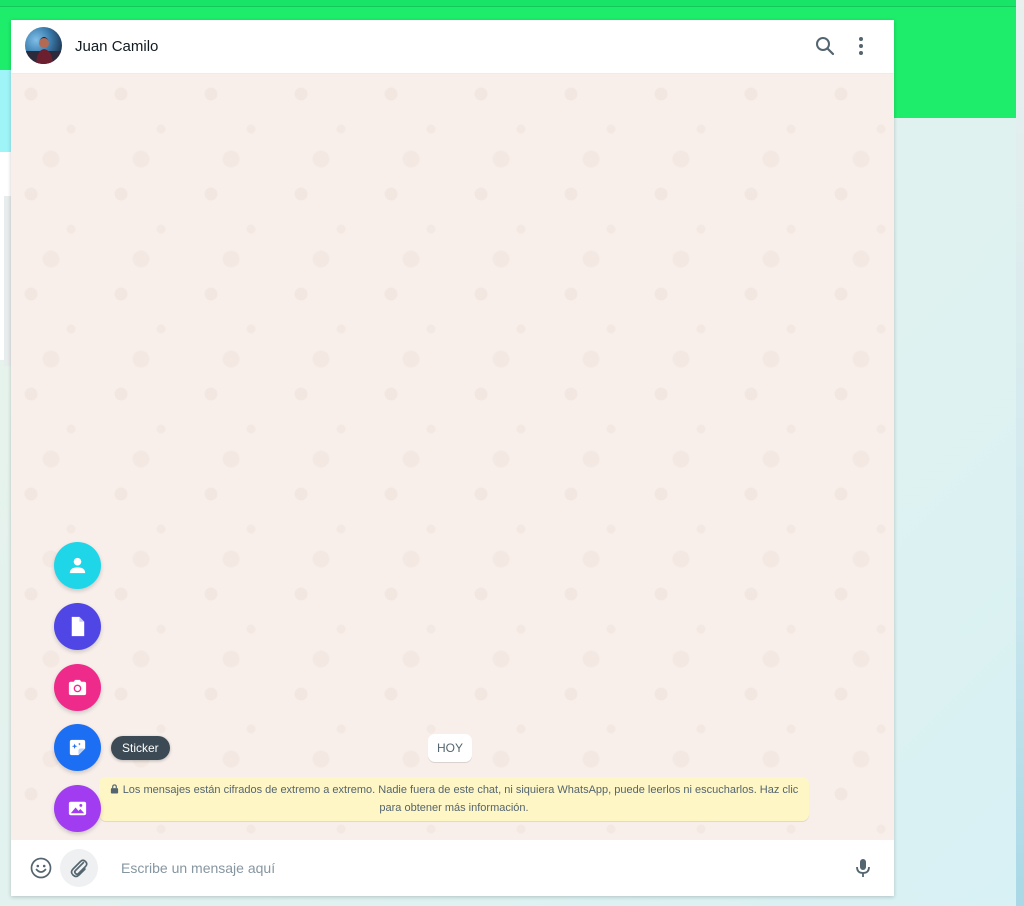 This screenshot has width=1024, height=906. I want to click on composer-bar, so click(452, 868).